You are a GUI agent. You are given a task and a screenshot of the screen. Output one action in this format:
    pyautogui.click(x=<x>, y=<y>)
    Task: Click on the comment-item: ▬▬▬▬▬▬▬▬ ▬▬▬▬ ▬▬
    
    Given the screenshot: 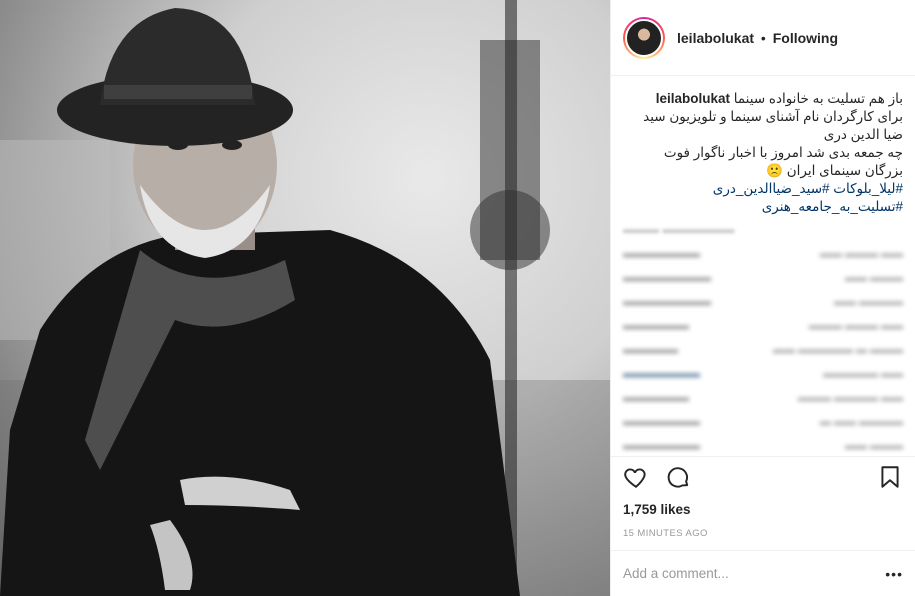 What is the action you would take?
    pyautogui.click(x=763, y=302)
    